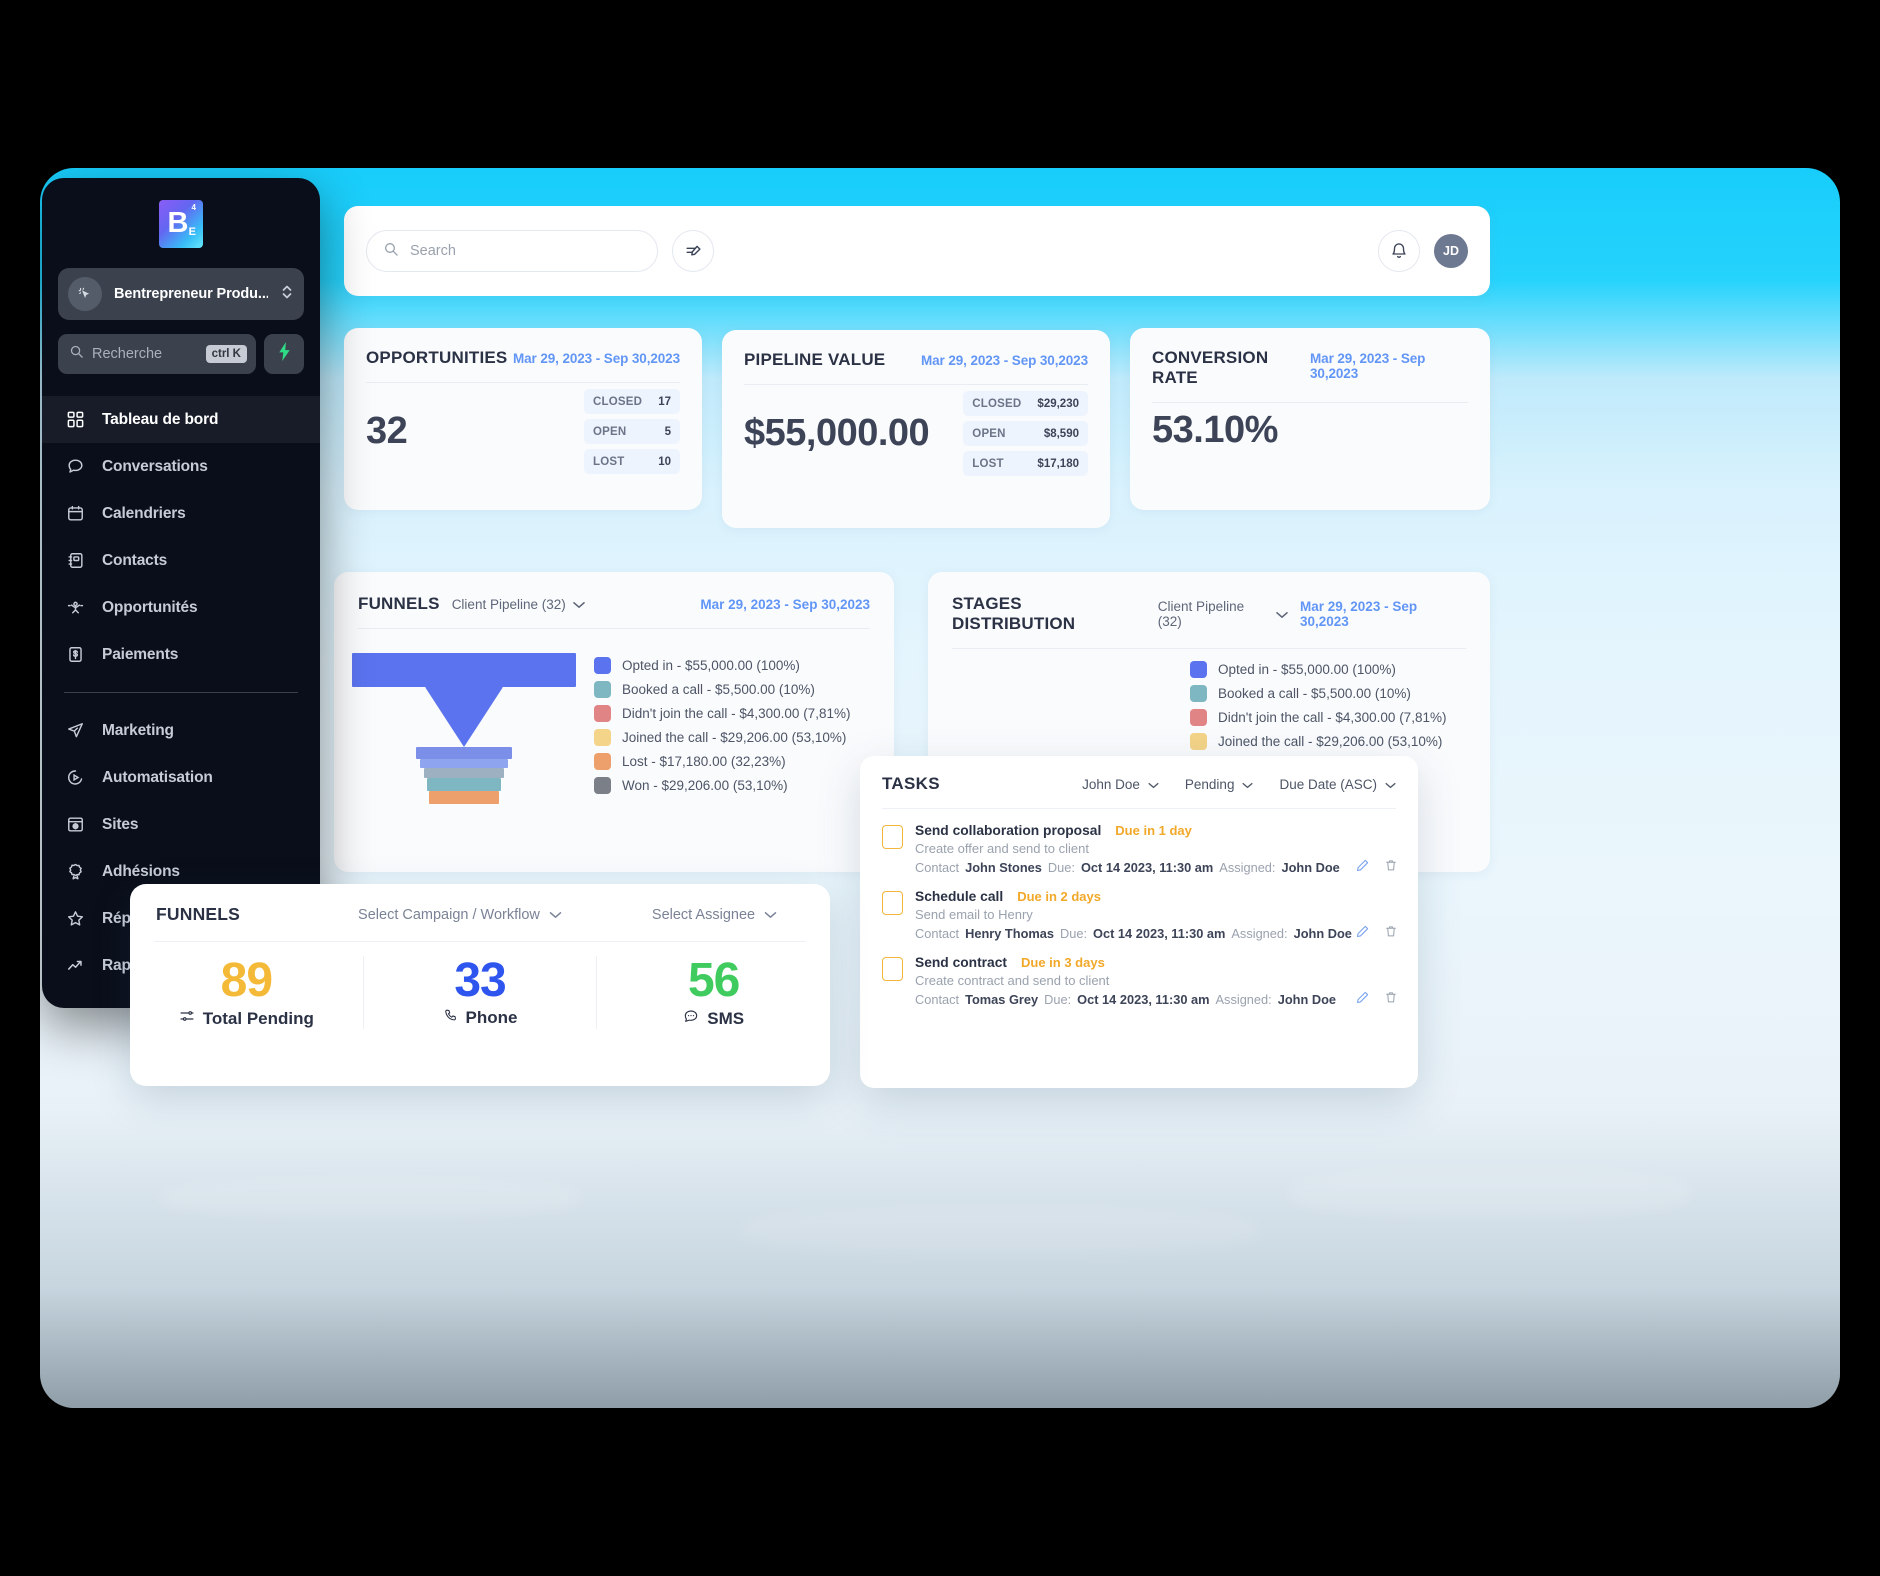 Image resolution: width=1880 pixels, height=1576 pixels. What do you see at coordinates (937, 999) in the screenshot?
I see `contact-label: Contact` at bounding box center [937, 999].